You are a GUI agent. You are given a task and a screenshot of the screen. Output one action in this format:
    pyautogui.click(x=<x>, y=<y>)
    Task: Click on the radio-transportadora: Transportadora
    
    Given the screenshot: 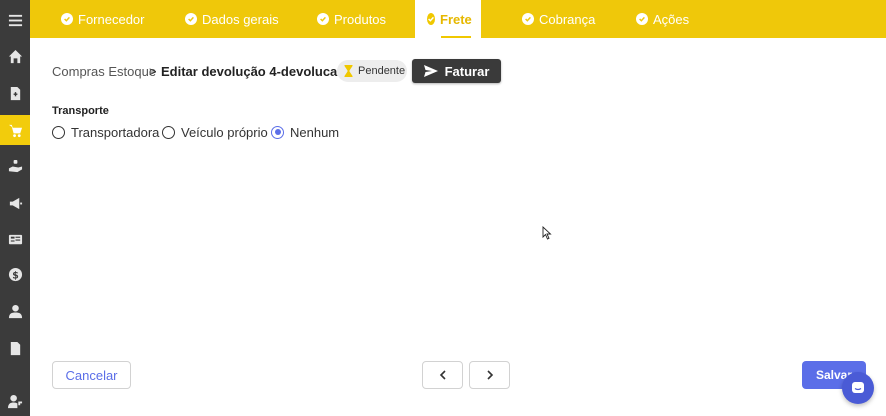 What is the action you would take?
    pyautogui.click(x=106, y=132)
    